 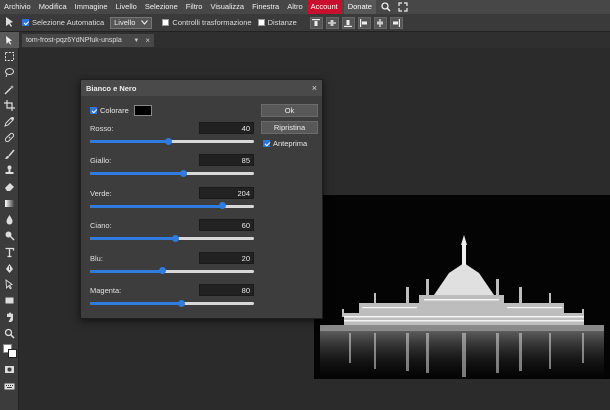 What do you see at coordinates (102, 128) in the screenshot?
I see `red-slider-label: Rosso:` at bounding box center [102, 128].